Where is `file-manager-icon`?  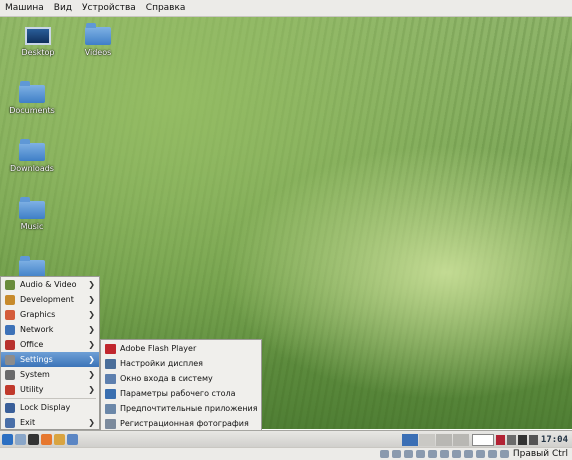 file-manager-icon is located at coordinates (72, 439).